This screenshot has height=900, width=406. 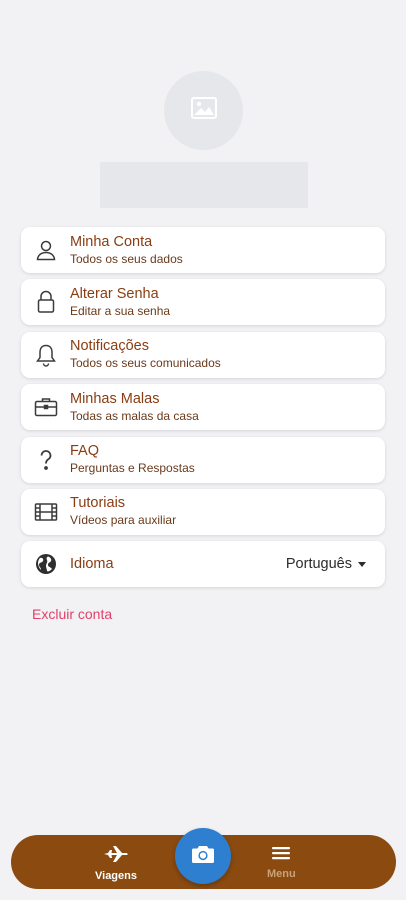 What do you see at coordinates (281, 854) in the screenshot?
I see `hamburger-menu-icon` at bounding box center [281, 854].